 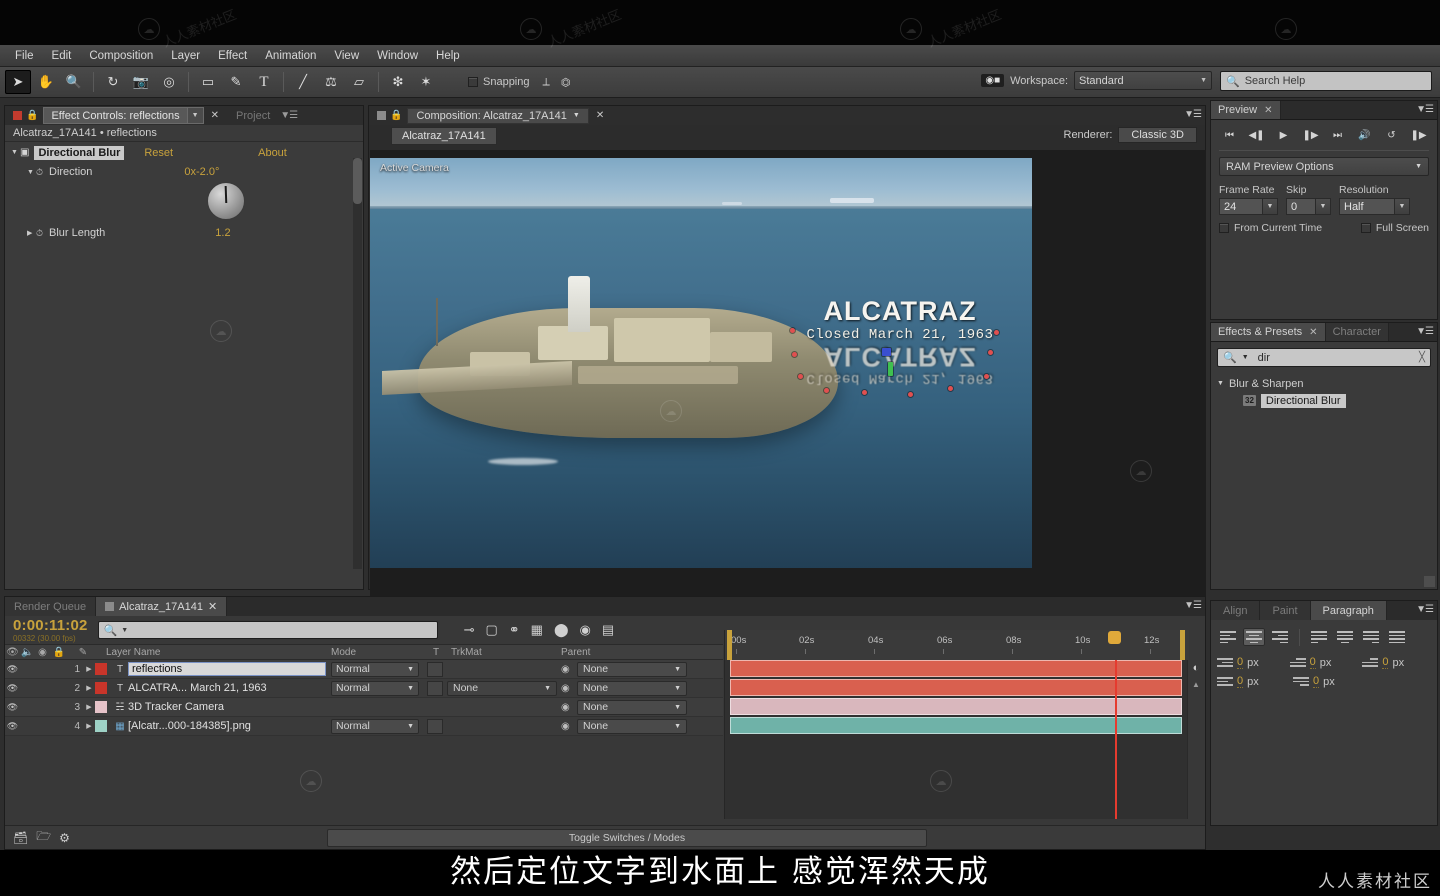 What do you see at coordinates (1308, 206) in the screenshot?
I see `skip-control: 0 ▼` at bounding box center [1308, 206].